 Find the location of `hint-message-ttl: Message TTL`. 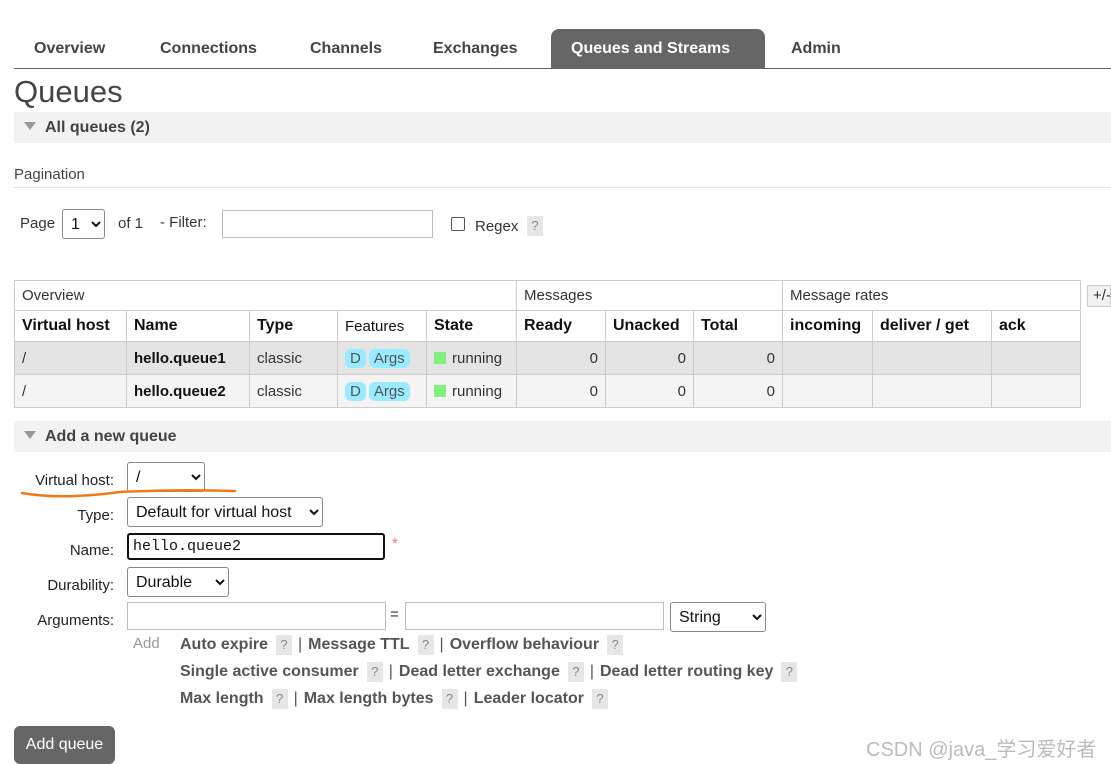

hint-message-ttl: Message TTL is located at coordinates (358, 644).